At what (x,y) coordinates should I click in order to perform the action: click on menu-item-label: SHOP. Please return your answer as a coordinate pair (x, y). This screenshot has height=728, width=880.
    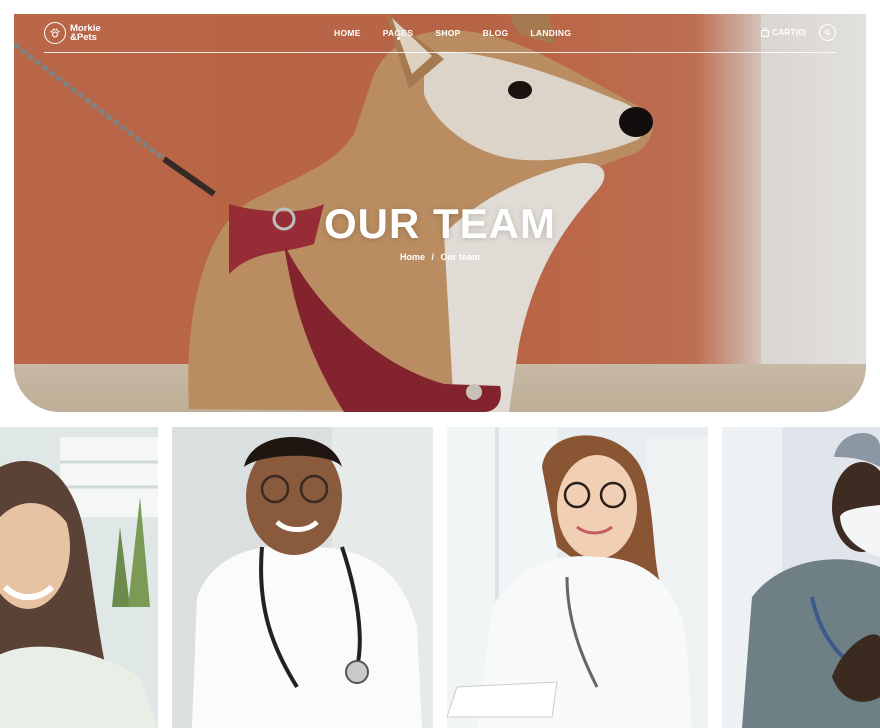
    Looking at the image, I should click on (448, 33).